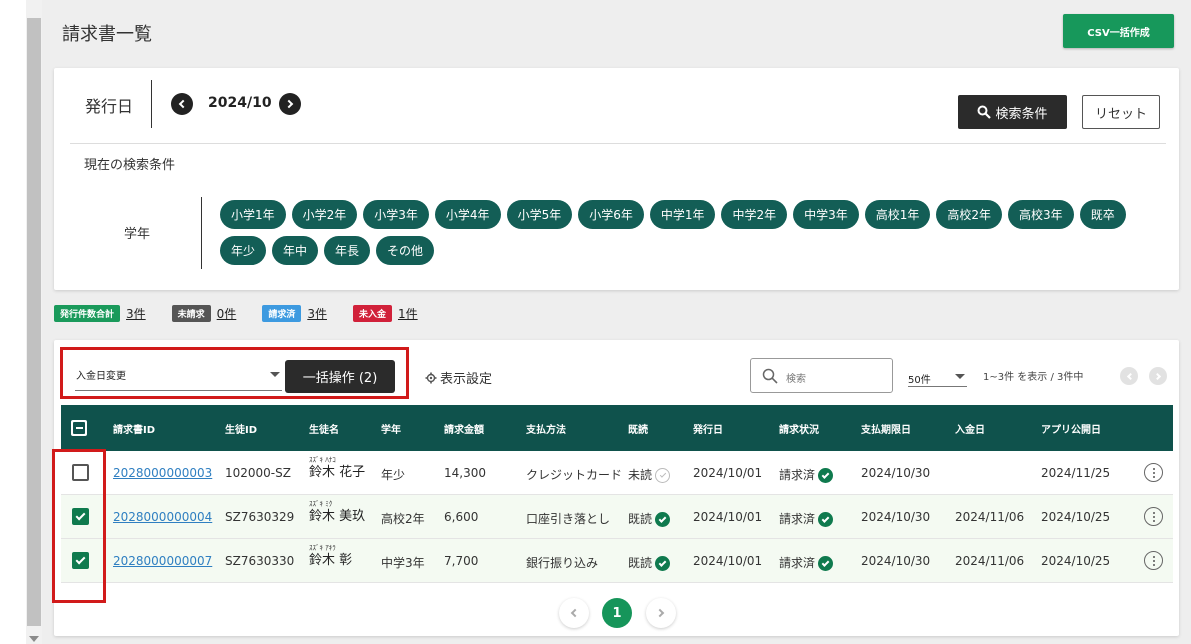 This screenshot has height=644, width=1191. I want to click on billing-status: 請求済, so click(806, 474).